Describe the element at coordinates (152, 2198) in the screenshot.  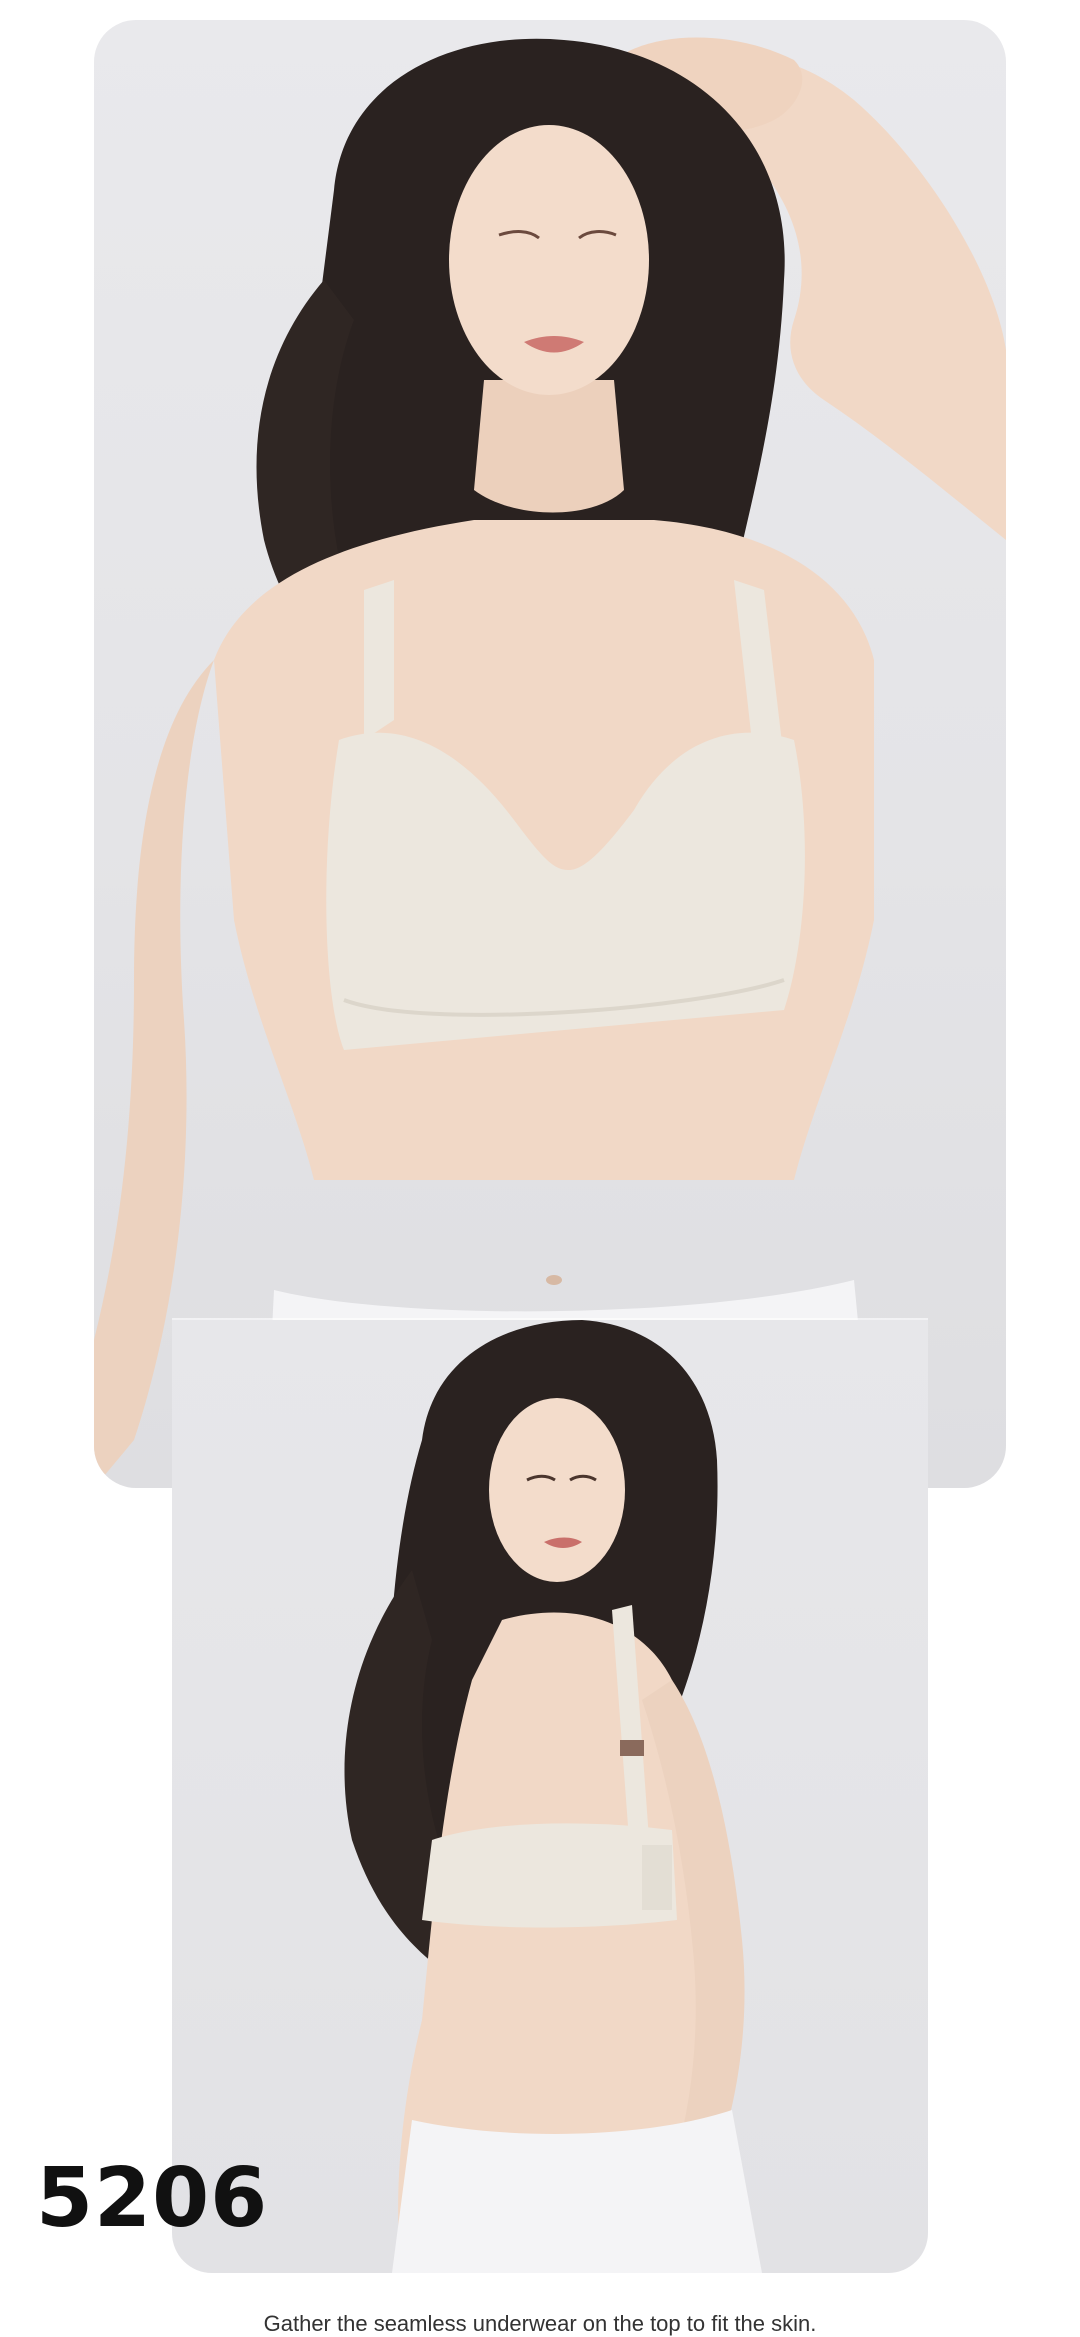
I see `product-code: 5206` at that location.